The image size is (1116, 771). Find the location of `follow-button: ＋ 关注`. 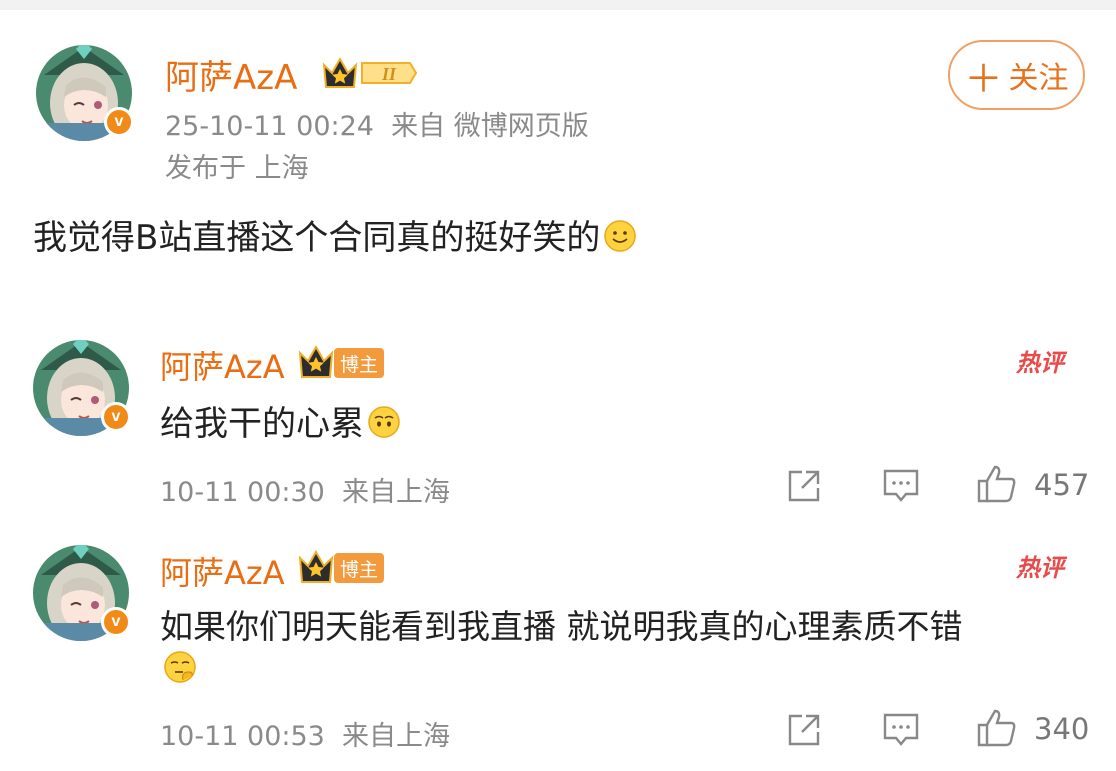

follow-button: ＋ 关注 is located at coordinates (1016, 75).